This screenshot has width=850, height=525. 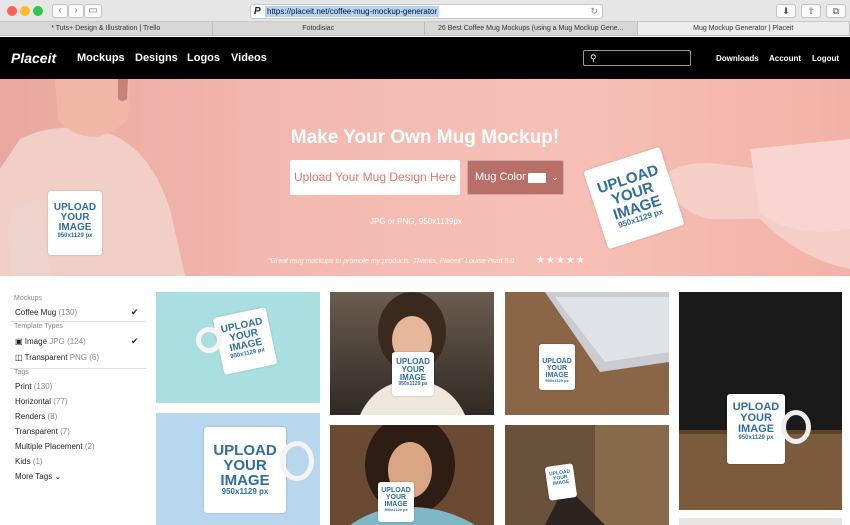 I want to click on mockup-tile, so click(x=760, y=521).